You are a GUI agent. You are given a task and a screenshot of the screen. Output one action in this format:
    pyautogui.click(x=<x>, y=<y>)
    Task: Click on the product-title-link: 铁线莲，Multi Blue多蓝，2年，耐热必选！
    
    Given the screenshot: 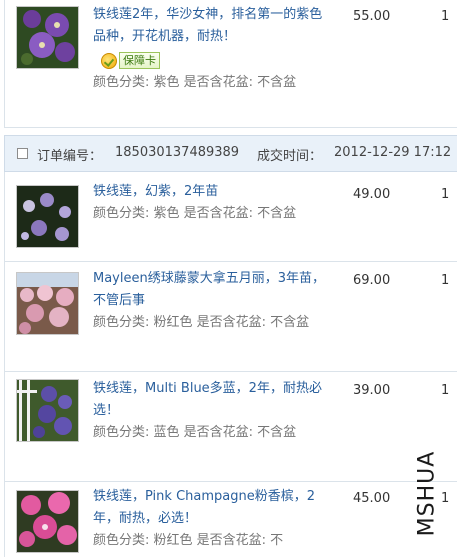 What is the action you would take?
    pyautogui.click(x=209, y=400)
    